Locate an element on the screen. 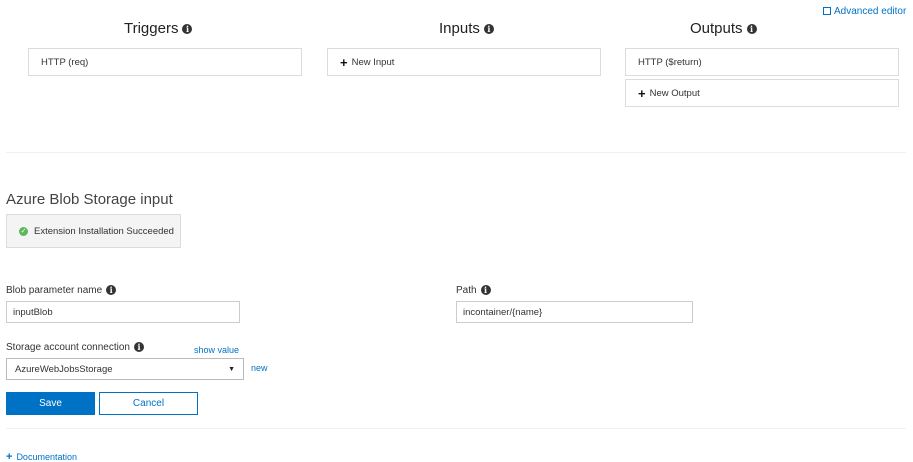  save-button: Save is located at coordinates (50, 403).